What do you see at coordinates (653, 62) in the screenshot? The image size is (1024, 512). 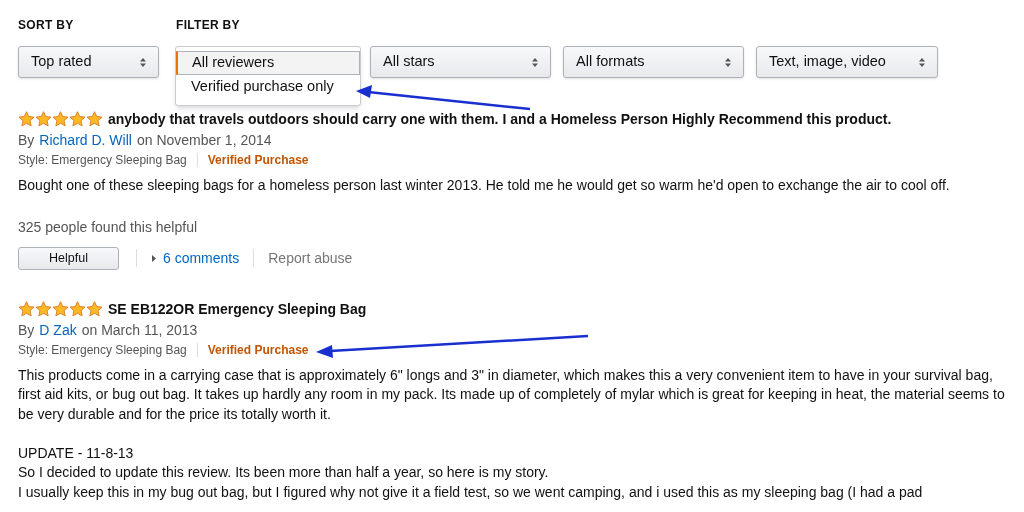 I see `select-dropdown: All formats` at bounding box center [653, 62].